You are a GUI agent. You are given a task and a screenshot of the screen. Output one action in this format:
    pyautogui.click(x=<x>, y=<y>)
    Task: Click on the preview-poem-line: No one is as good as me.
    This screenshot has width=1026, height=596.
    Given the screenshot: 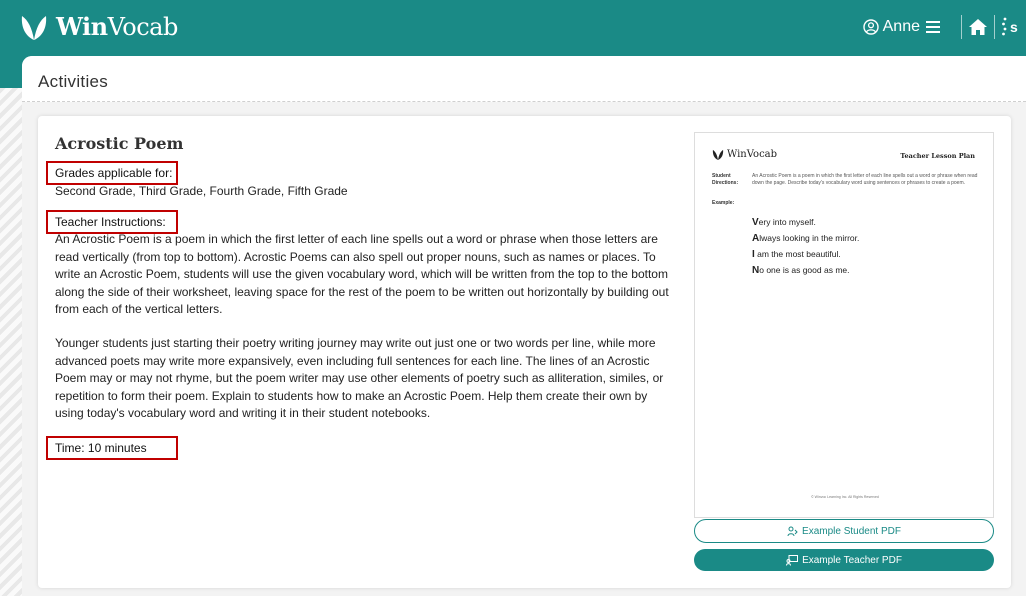 What is the action you would take?
    pyautogui.click(x=801, y=270)
    